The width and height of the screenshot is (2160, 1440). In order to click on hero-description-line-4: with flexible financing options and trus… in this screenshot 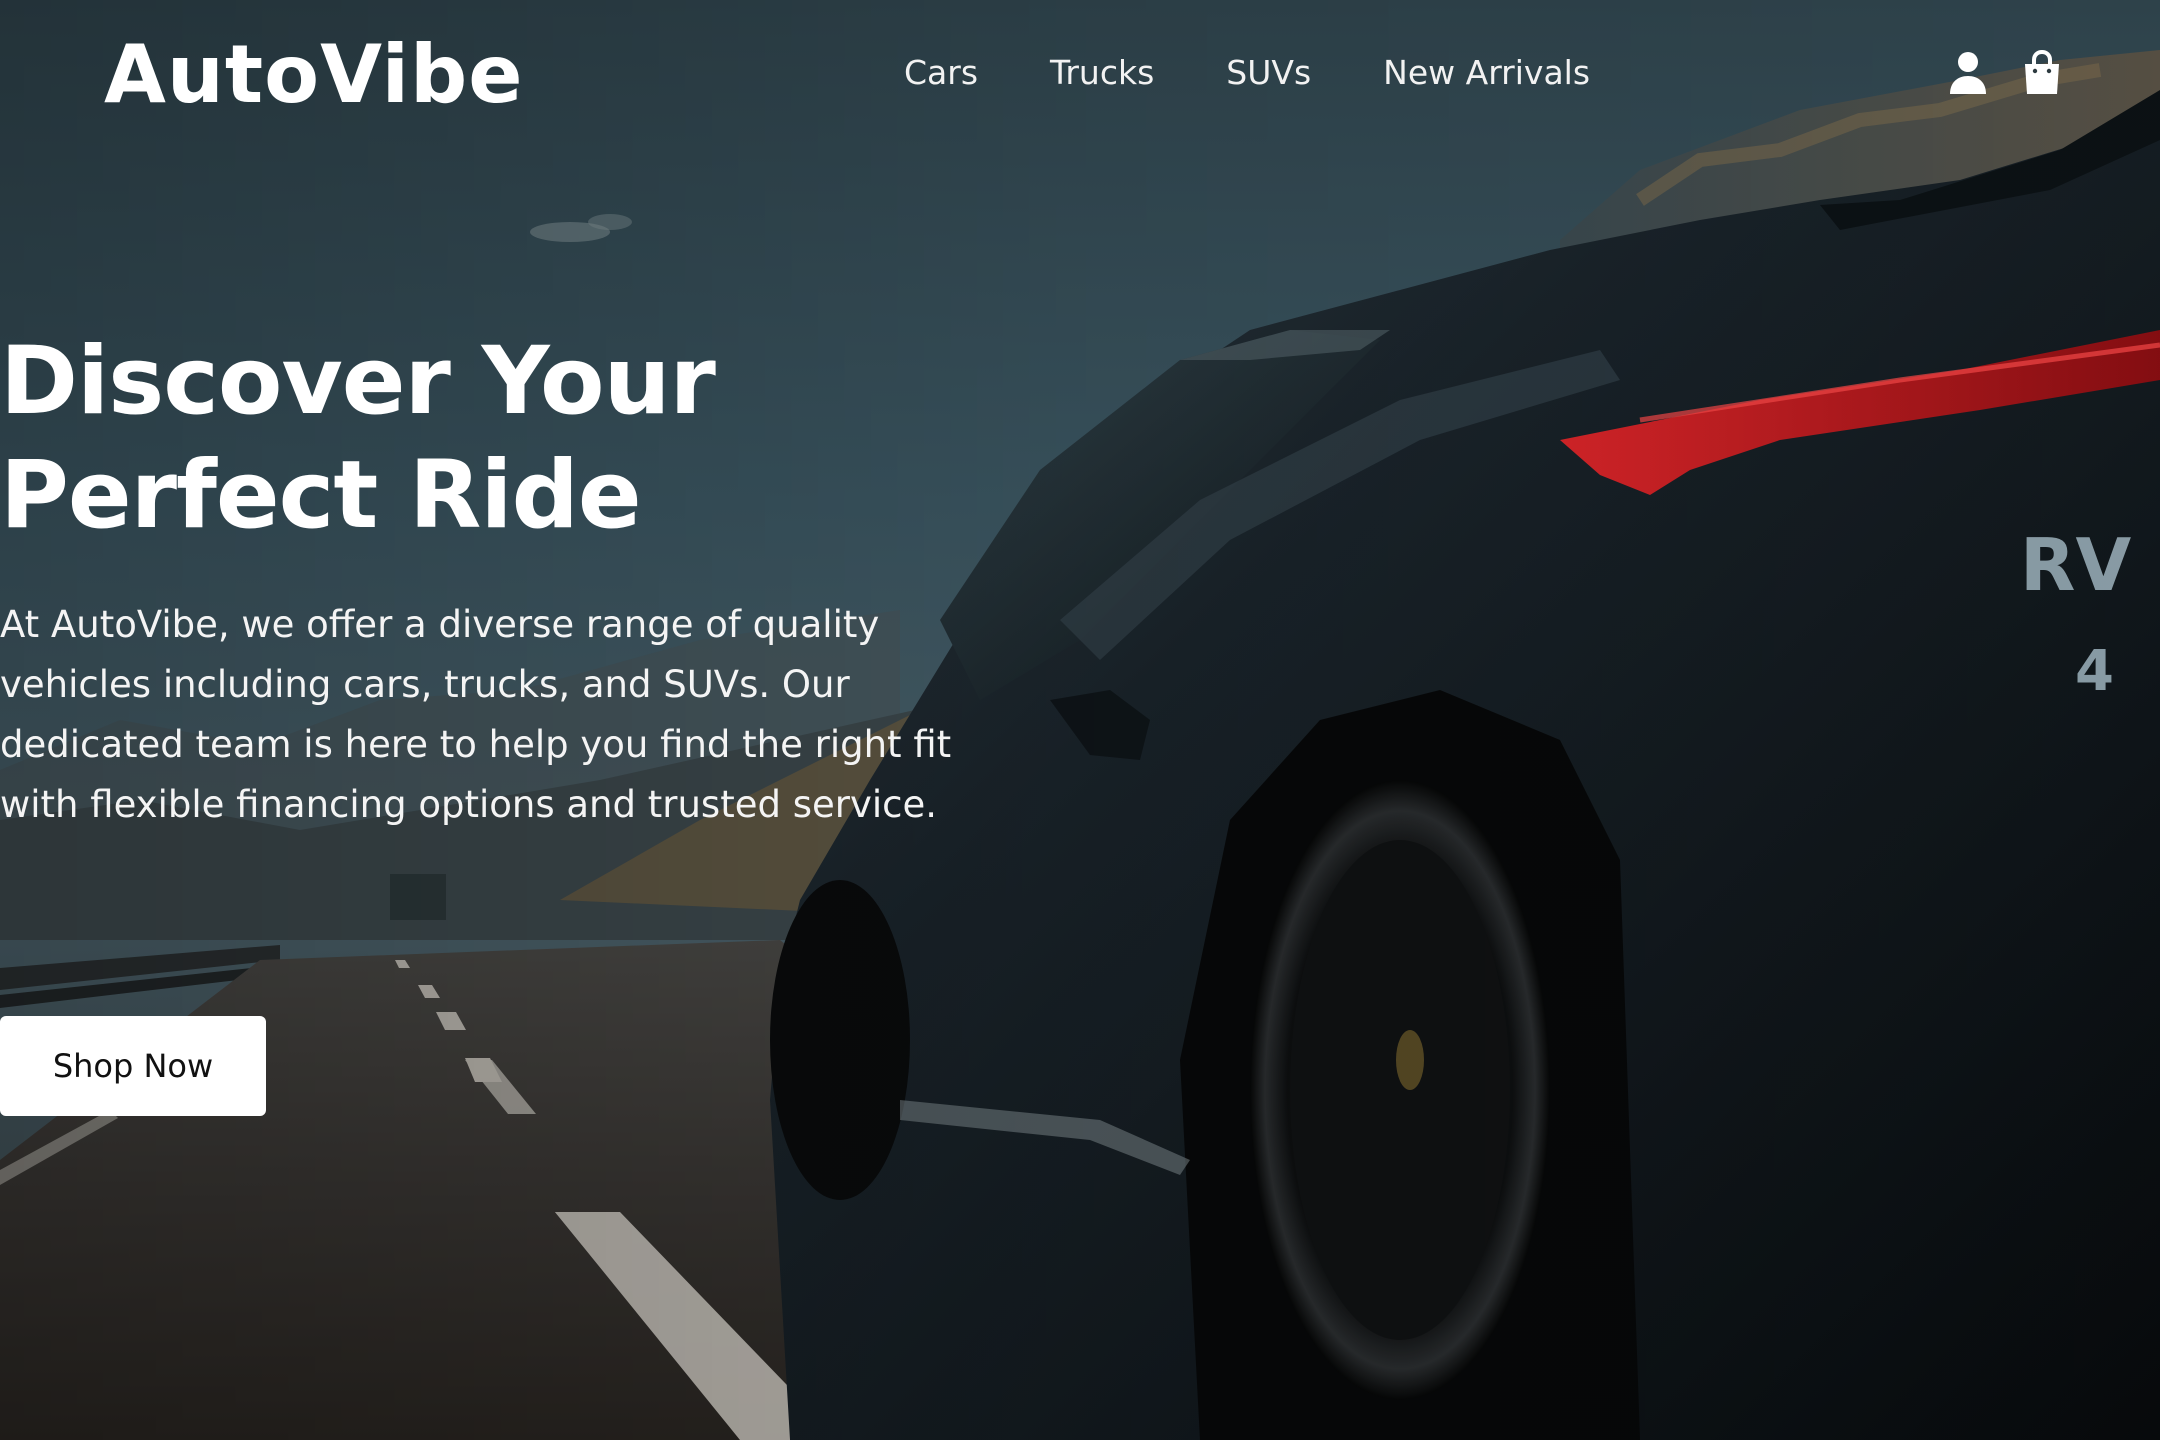, I will do `click(469, 804)`.